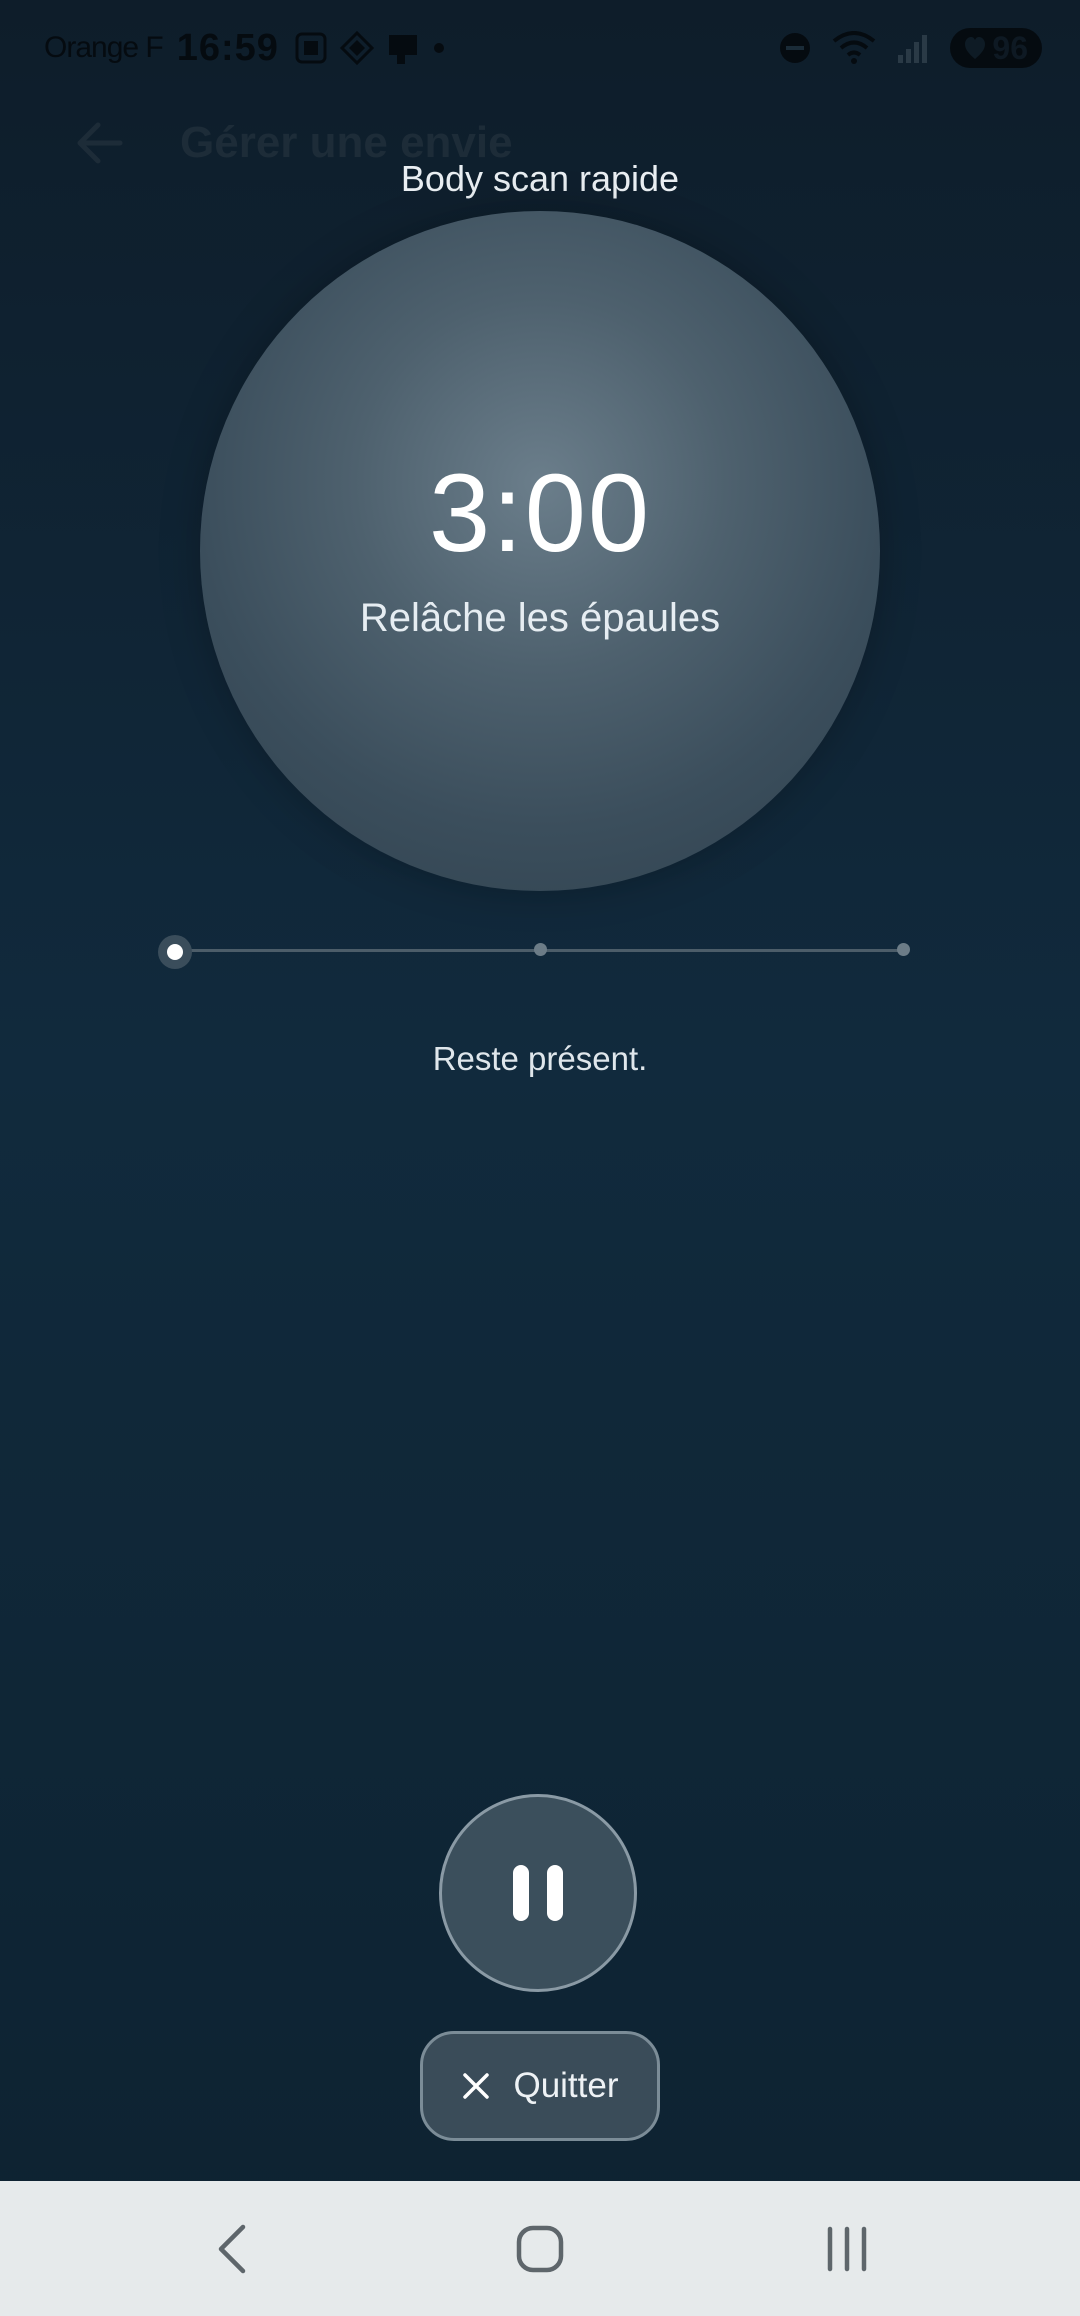  What do you see at coordinates (357, 48) in the screenshot?
I see `app-icon` at bounding box center [357, 48].